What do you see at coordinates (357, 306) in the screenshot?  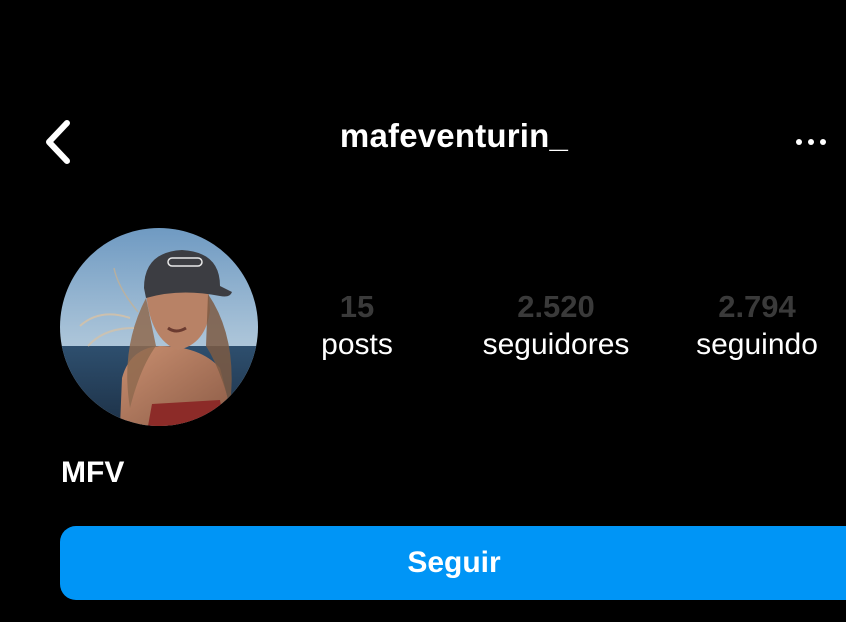 I see `stat-posts-count: 15` at bounding box center [357, 306].